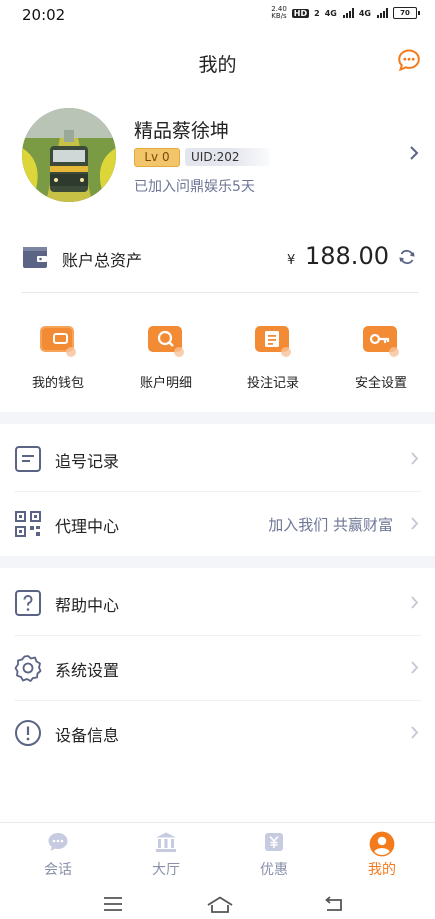 The width and height of the screenshot is (435, 919). I want to click on profile-card: 精品蔡徐坤 Lv 0 UID:202 已加入问鼎娱乐5天, so click(217, 156).